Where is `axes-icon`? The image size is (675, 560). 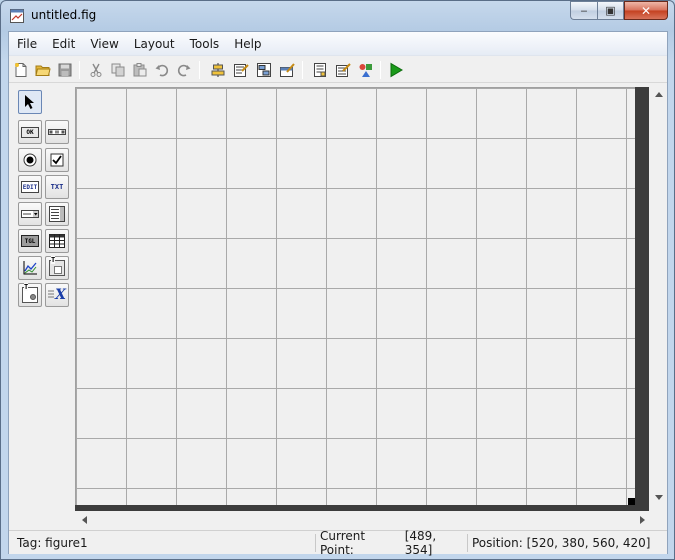 axes-icon is located at coordinates (30, 268).